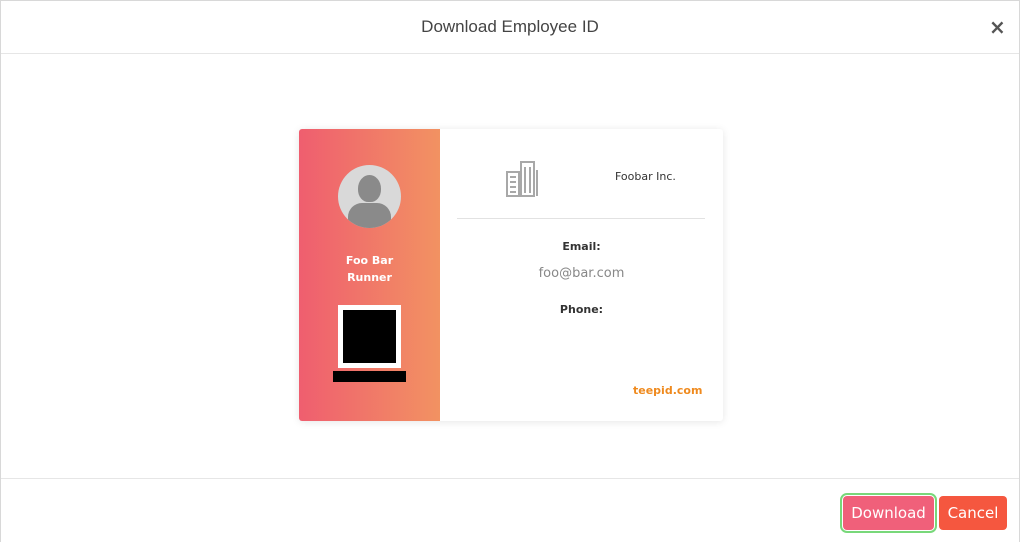 Image resolution: width=1020 pixels, height=542 pixels. I want to click on modal-title: Download Employee ID, so click(510, 26).